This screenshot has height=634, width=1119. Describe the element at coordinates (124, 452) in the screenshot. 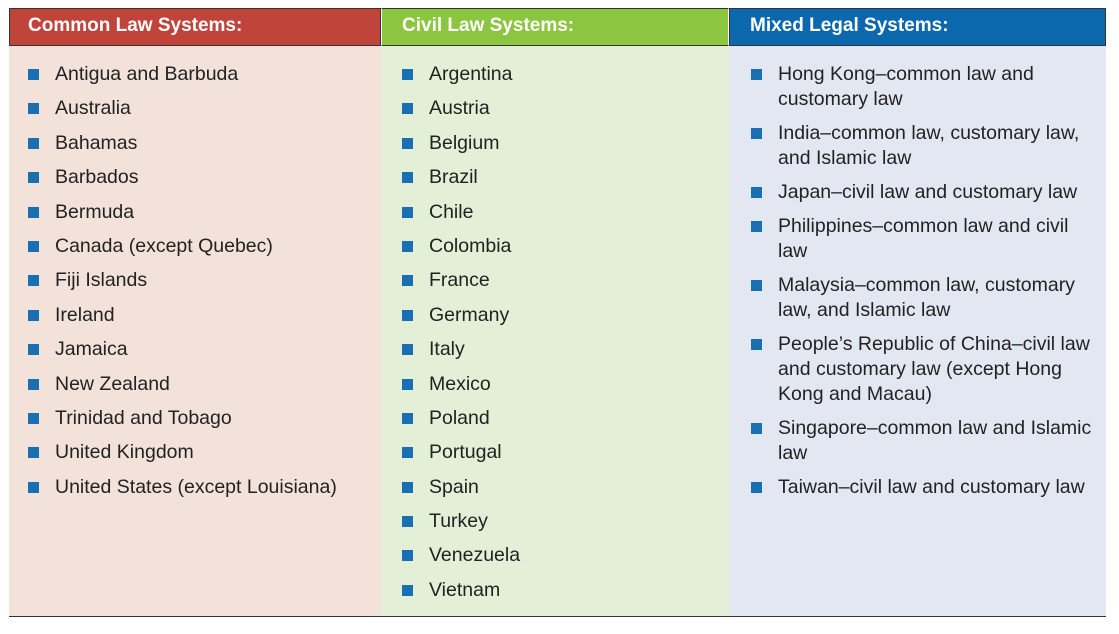

I see `list-item-text: United Kingdom` at that location.